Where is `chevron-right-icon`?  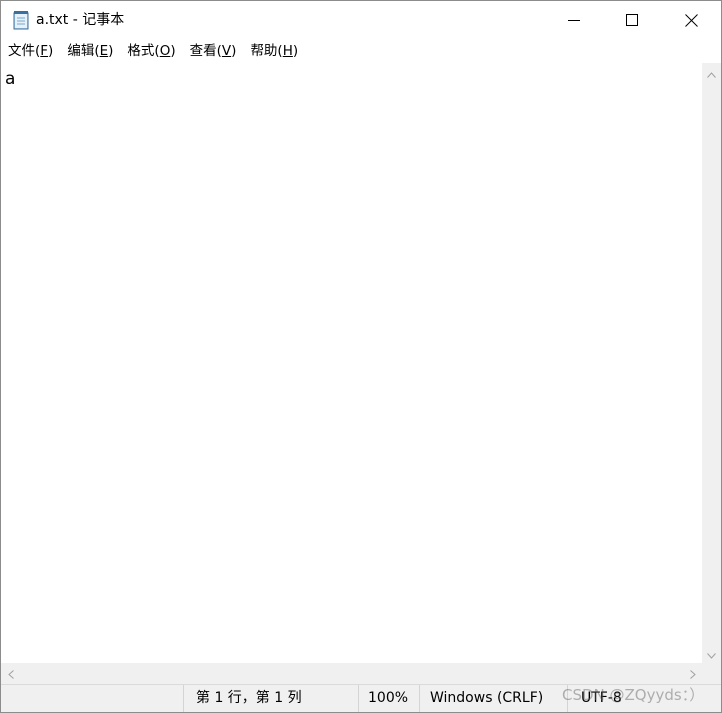 chevron-right-icon is located at coordinates (692, 673).